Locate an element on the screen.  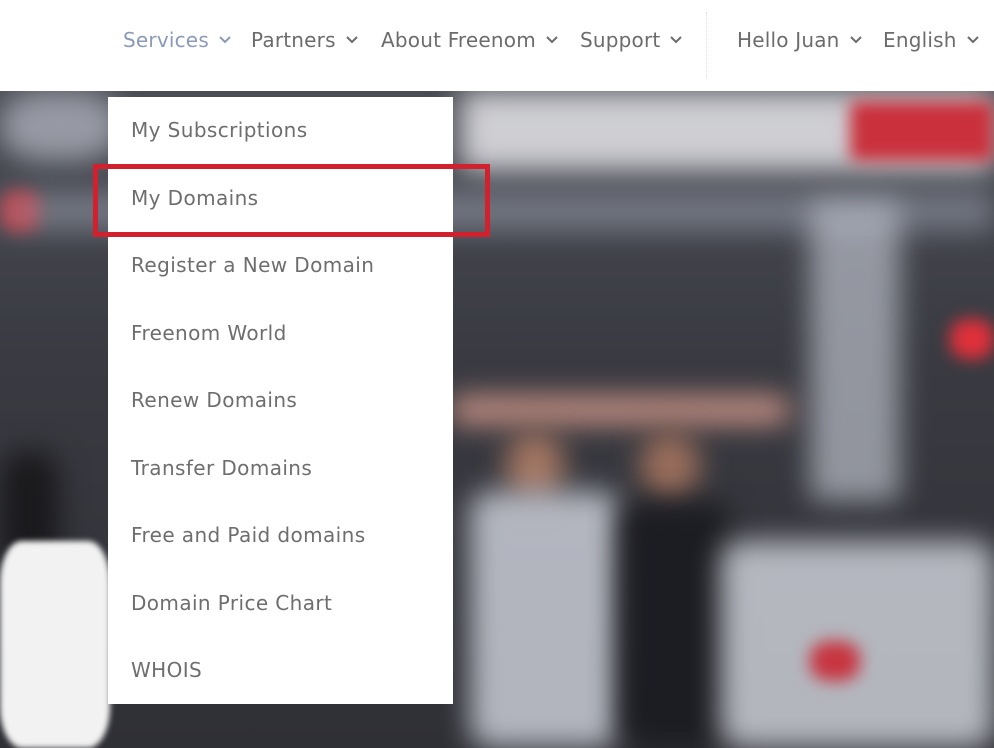
nav-language: English is located at coordinates (931, 40).